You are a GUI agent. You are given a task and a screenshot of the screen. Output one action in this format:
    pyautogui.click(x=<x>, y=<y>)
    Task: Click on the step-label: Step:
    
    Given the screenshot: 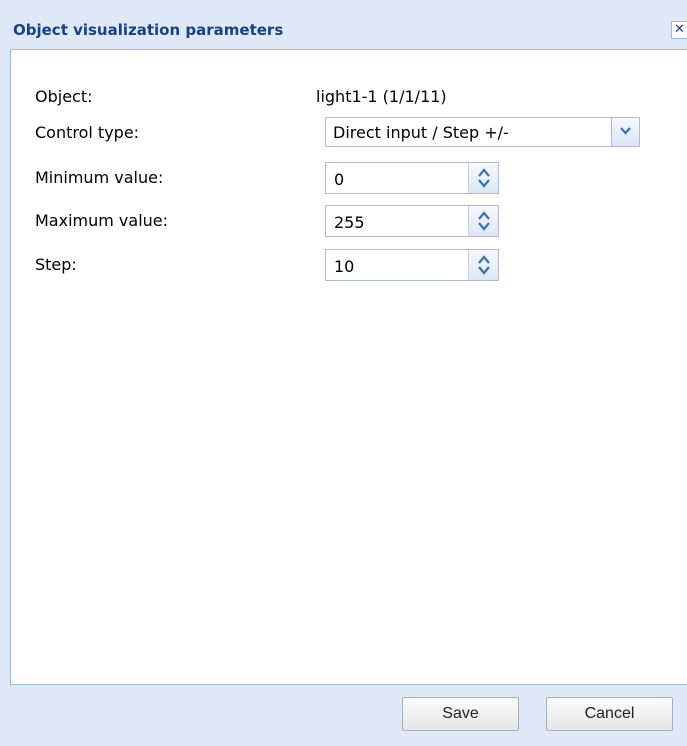 What is the action you would take?
    pyautogui.click(x=56, y=264)
    